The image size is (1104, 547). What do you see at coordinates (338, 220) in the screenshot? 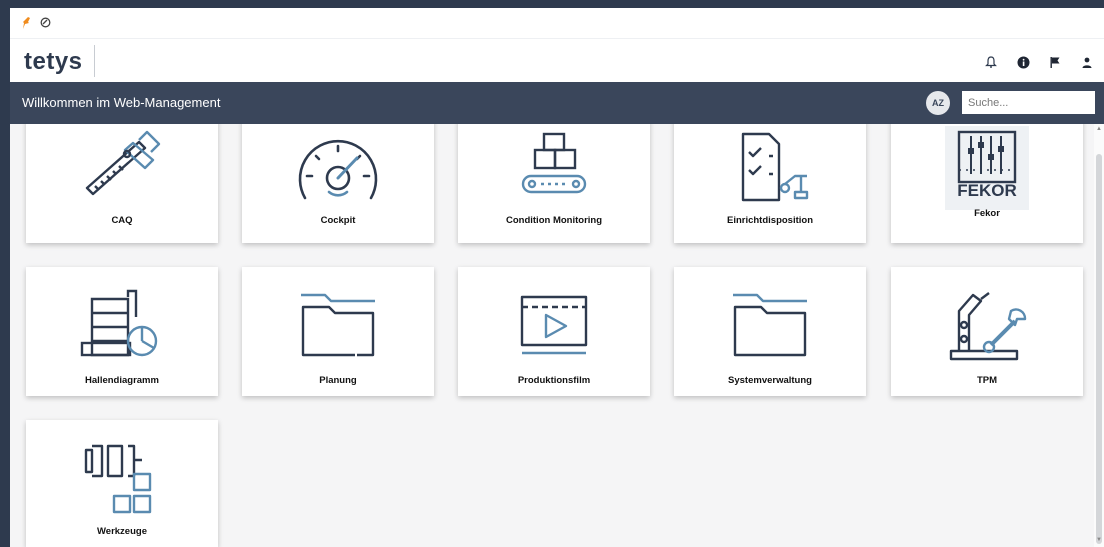
I see `tile-label: Cockpit` at bounding box center [338, 220].